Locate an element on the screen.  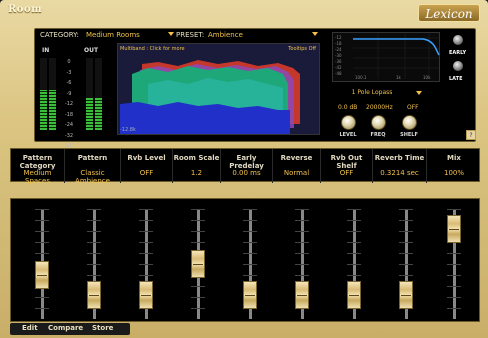
tooltips-toggle: Tooltips Off is located at coordinates (302, 49).